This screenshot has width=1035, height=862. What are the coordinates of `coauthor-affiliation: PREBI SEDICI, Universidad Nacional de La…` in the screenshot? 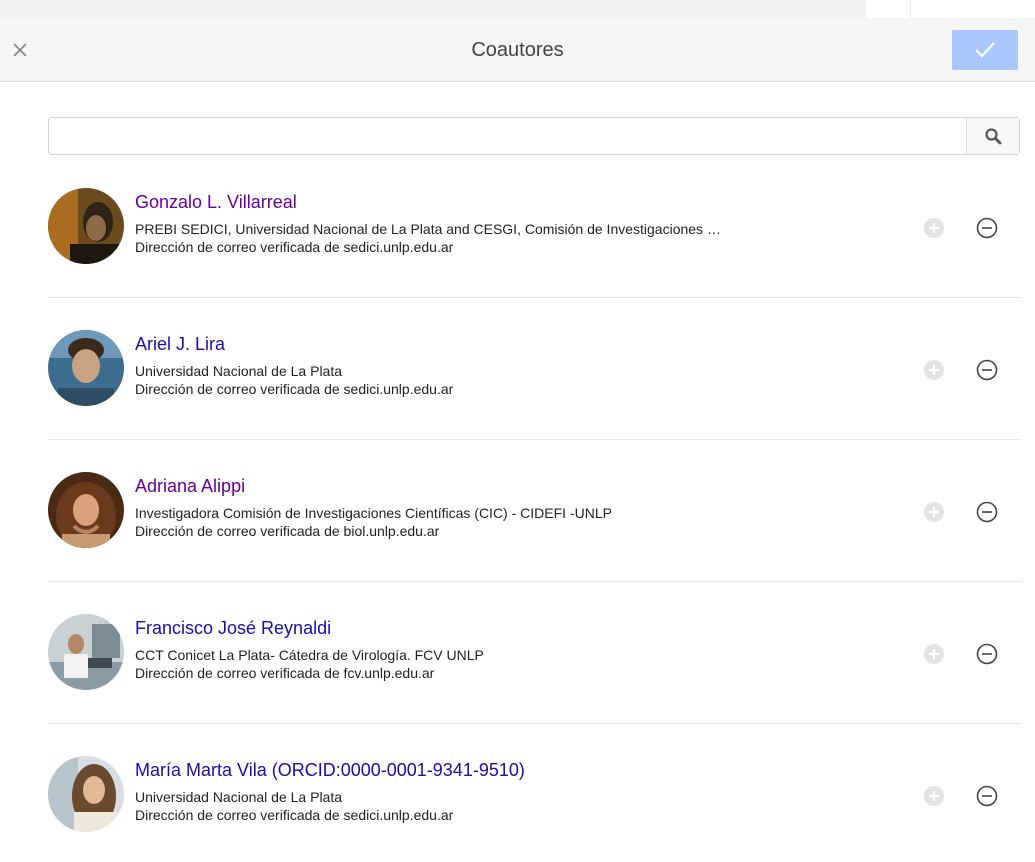 It's located at (428, 229).